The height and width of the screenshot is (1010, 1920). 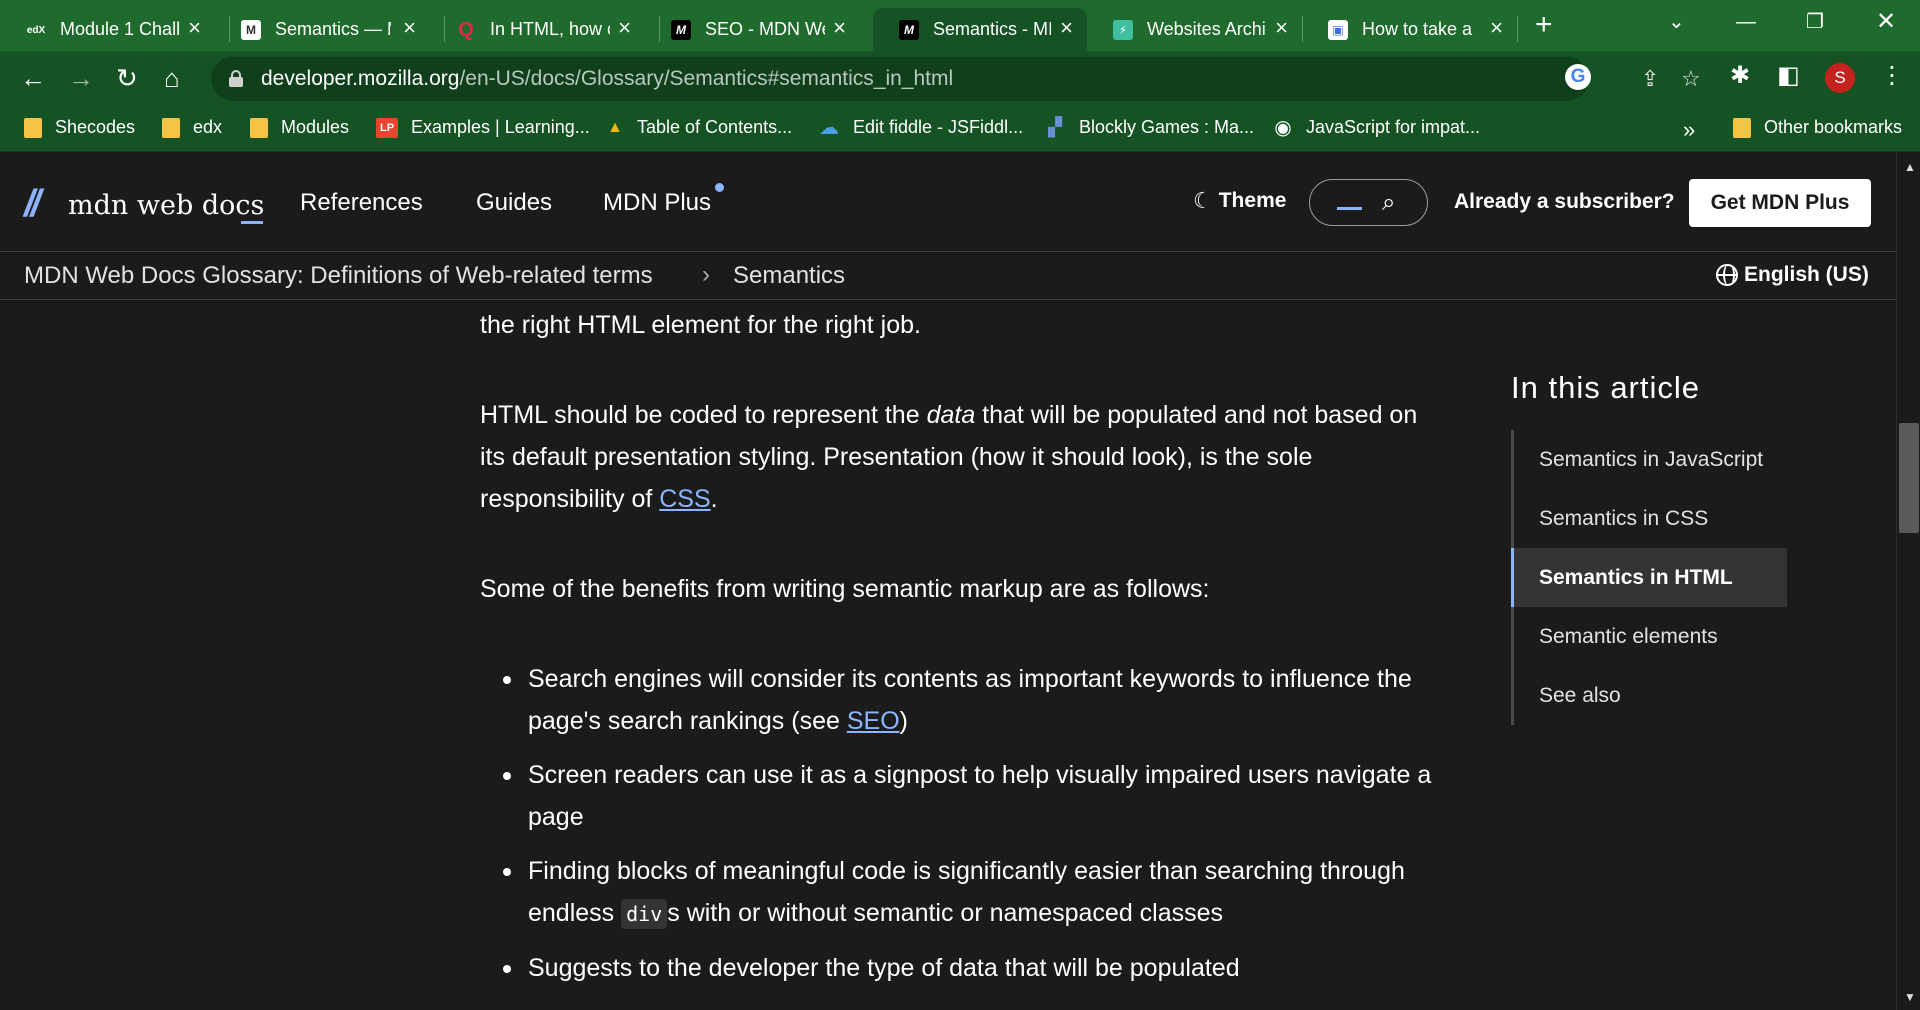 I want to click on css-link: CSS, so click(x=684, y=499).